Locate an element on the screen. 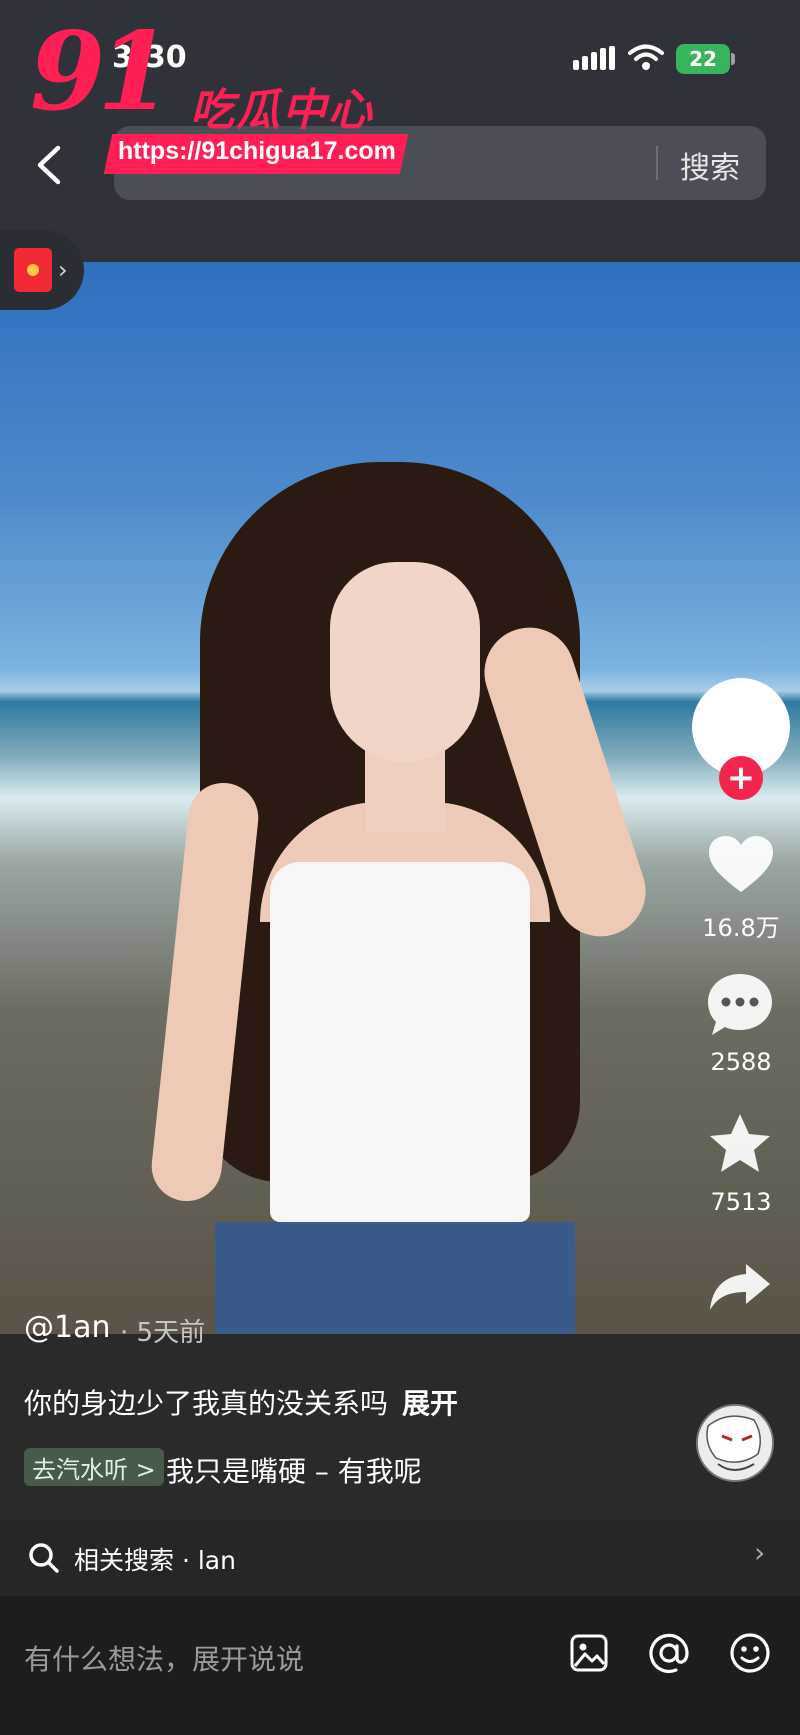  favorite-count: 7513 is located at coordinates (741, 1202).